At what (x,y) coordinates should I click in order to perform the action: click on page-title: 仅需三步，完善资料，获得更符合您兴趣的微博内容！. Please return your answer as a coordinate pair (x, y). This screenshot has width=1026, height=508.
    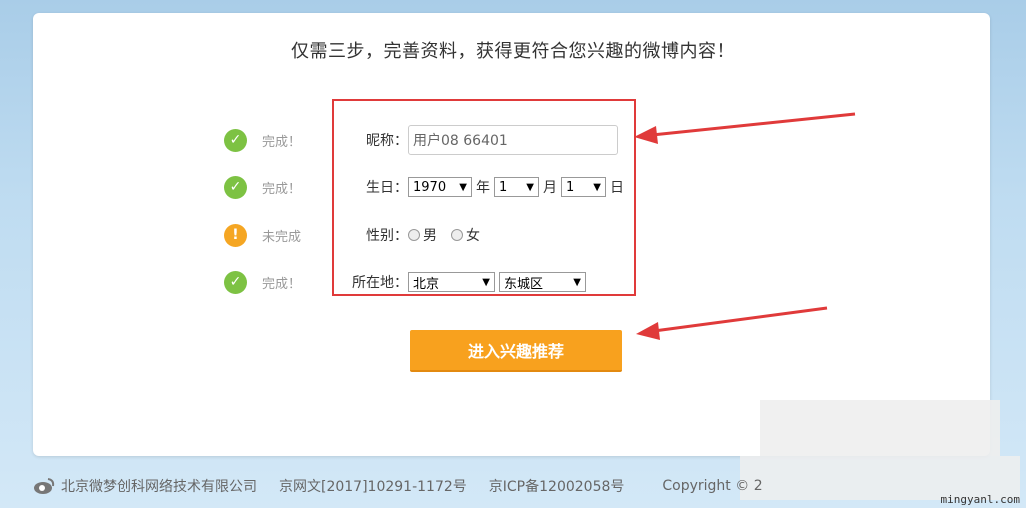
    Looking at the image, I should click on (513, 51).